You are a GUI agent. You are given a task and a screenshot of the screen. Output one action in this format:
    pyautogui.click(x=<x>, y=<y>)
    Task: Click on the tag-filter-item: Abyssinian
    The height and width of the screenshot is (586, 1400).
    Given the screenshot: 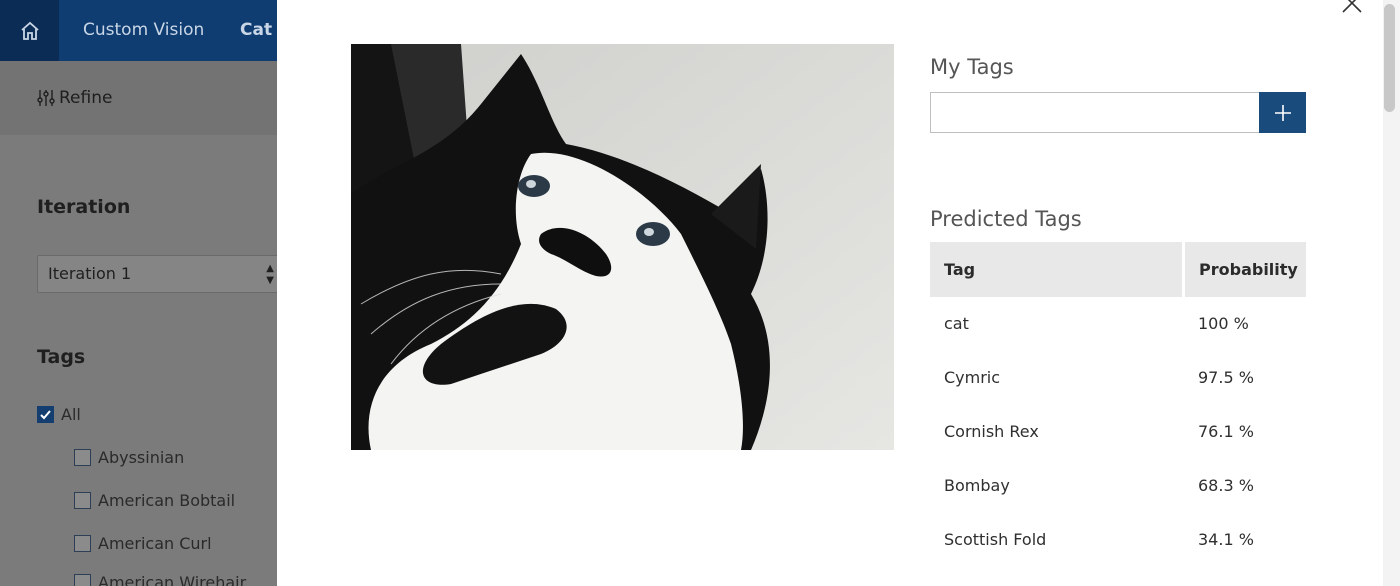 What is the action you would take?
    pyautogui.click(x=129, y=457)
    